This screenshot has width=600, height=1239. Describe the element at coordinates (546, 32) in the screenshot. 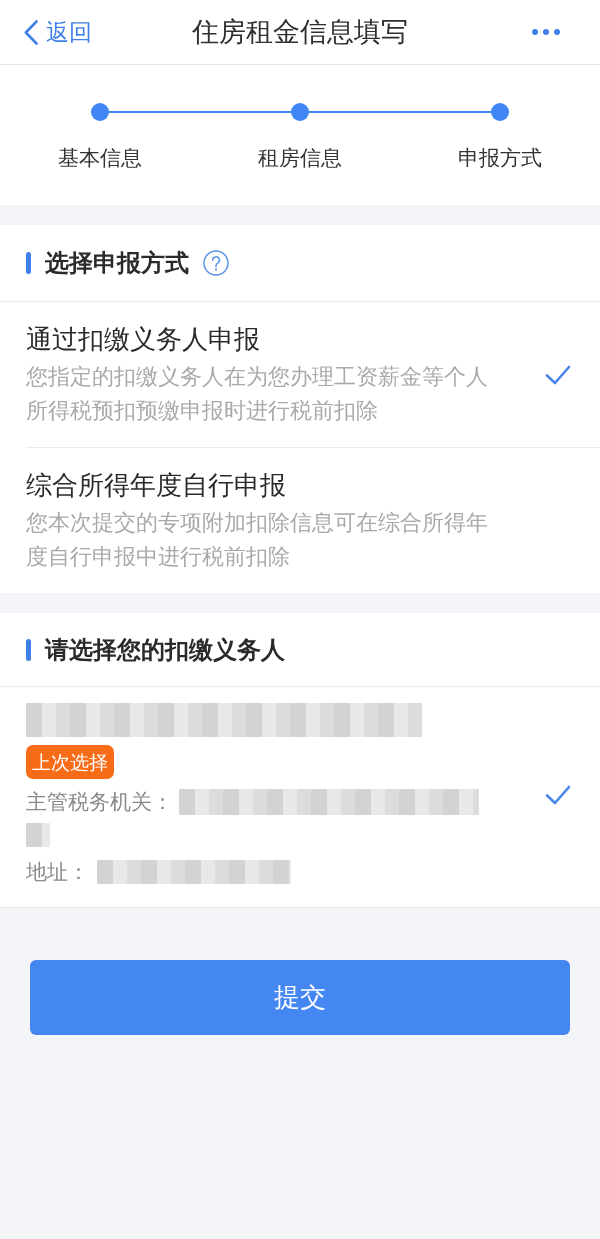

I see `more-icon` at that location.